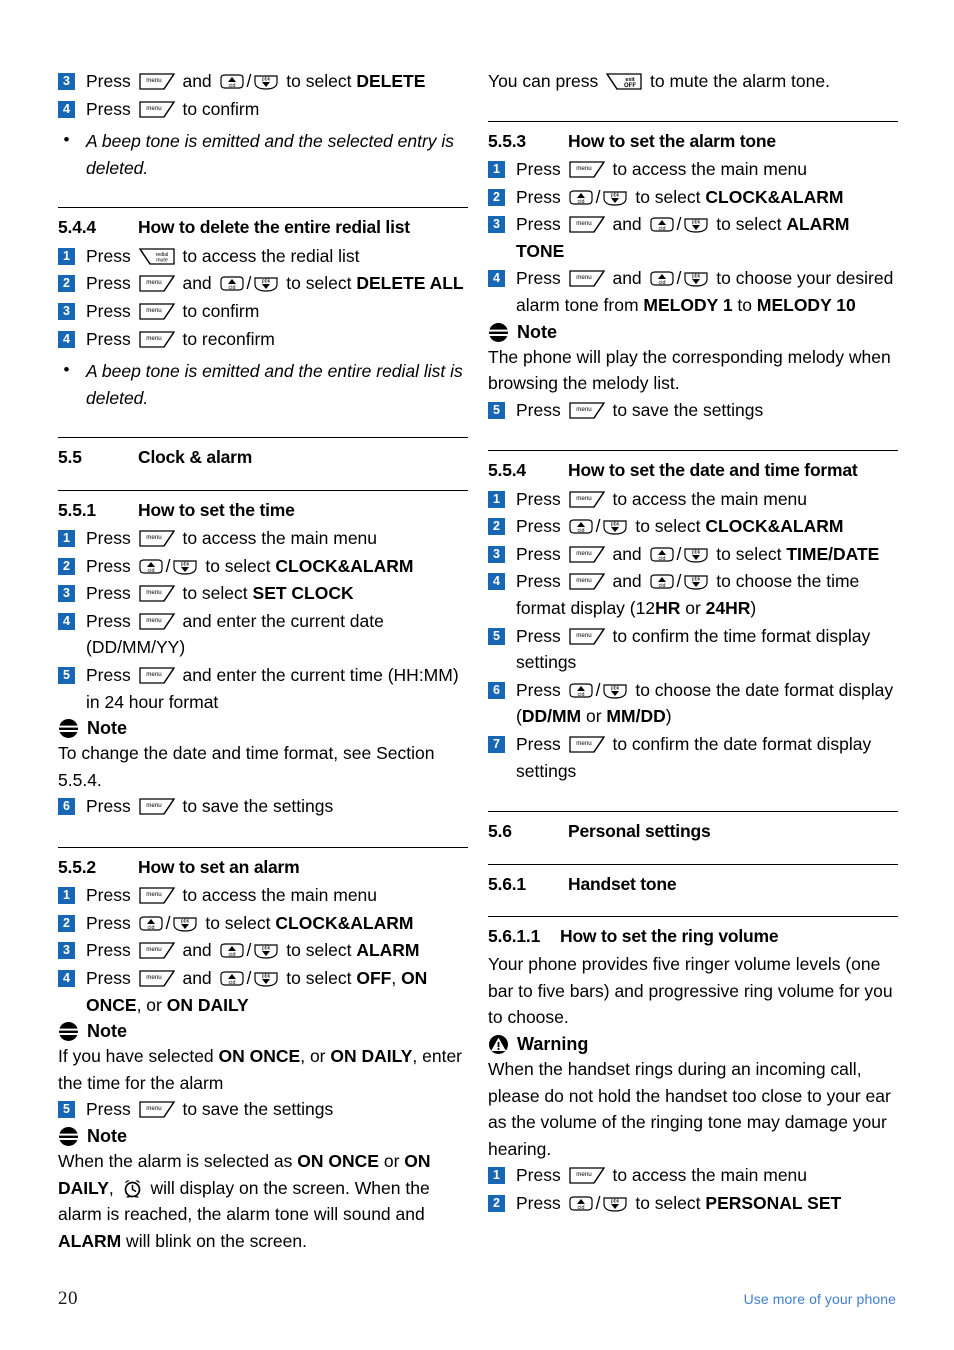 This screenshot has height=1350, width=954. I want to click on step-bold-value: ALARM, so click(388, 950).